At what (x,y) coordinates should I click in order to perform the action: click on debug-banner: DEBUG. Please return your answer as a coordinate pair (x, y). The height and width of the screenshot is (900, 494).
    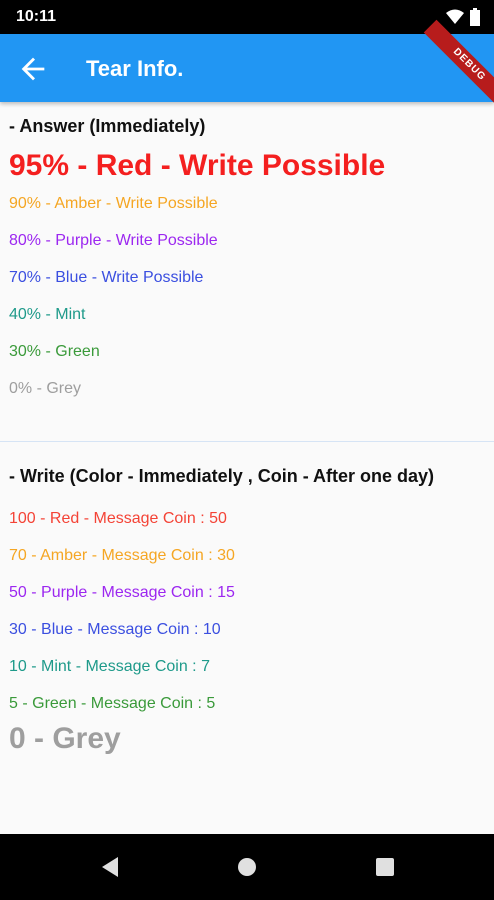
    Looking at the image, I should click on (458, 65).